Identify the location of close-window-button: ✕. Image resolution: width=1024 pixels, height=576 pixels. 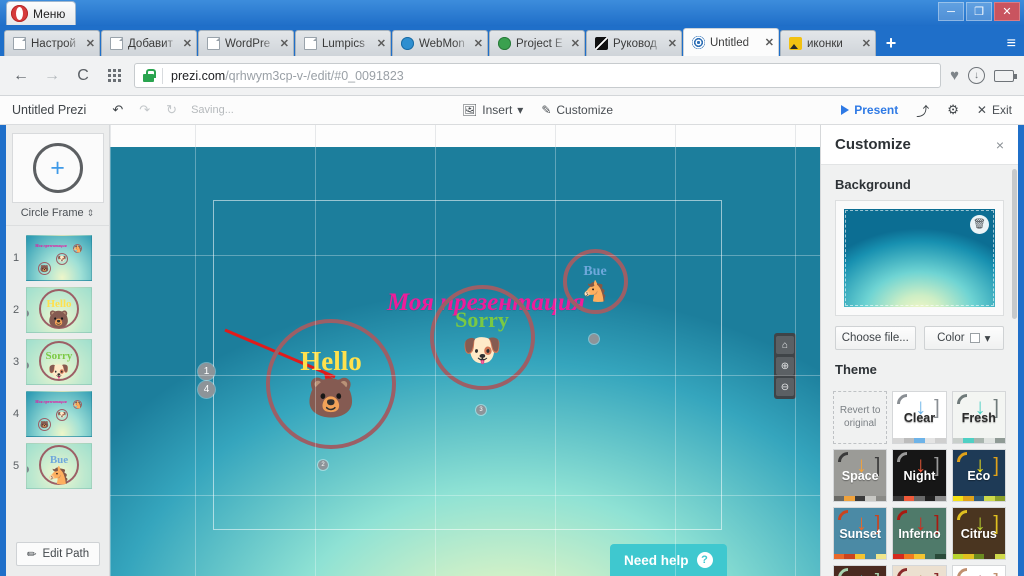
(1007, 11).